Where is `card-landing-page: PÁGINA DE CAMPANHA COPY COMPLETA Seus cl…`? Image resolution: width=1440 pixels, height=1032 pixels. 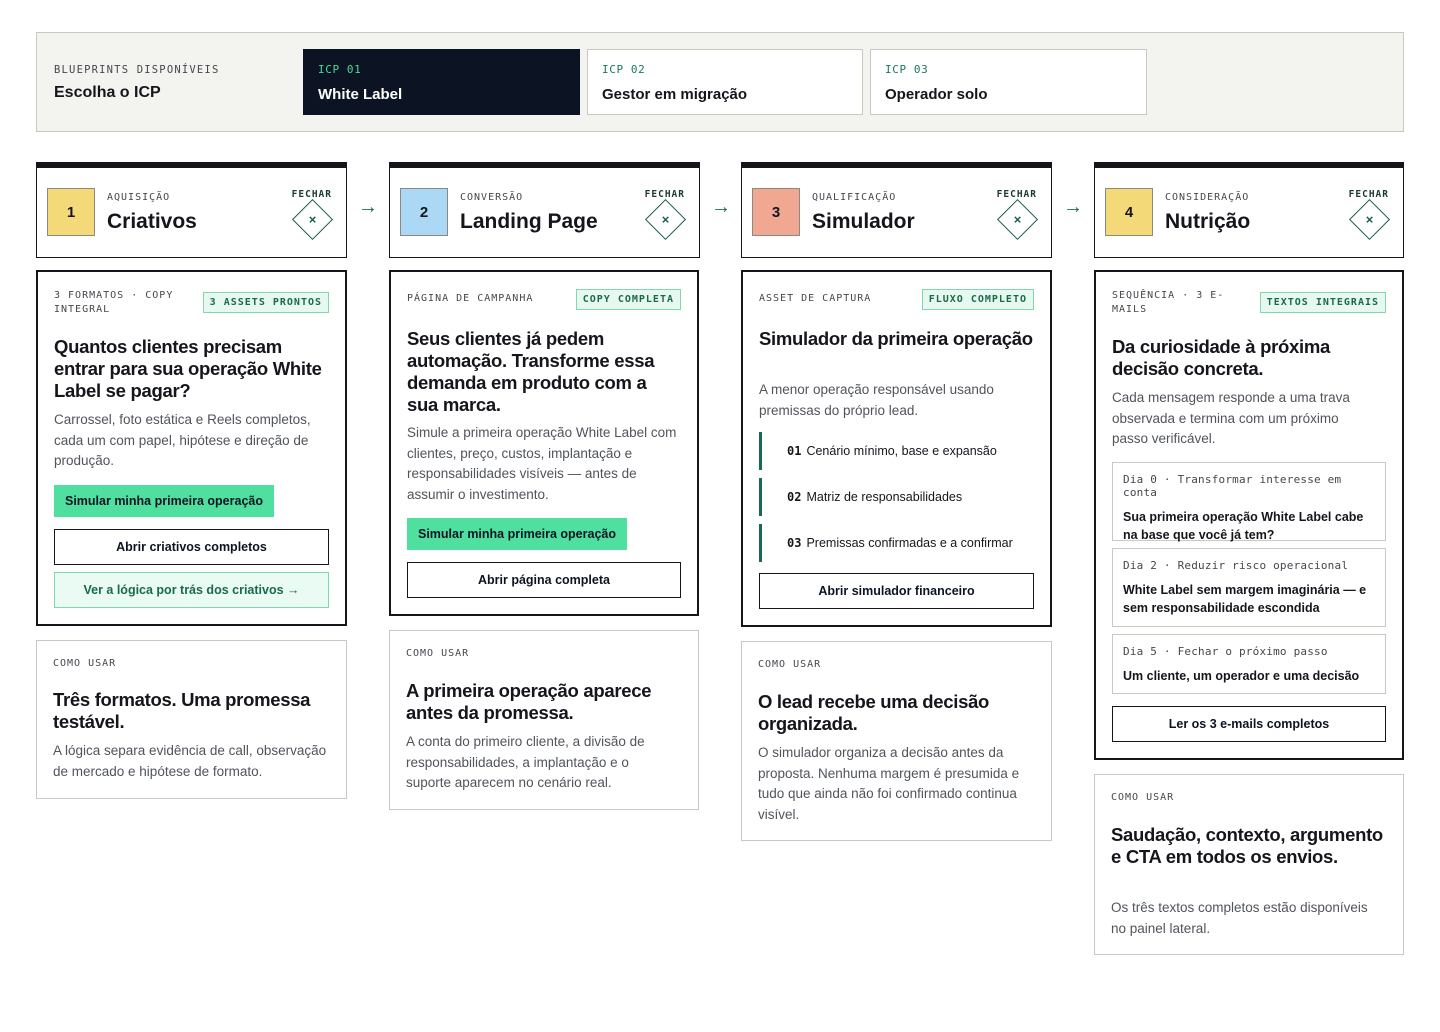
card-landing-page: PÁGINA DE CAMPANHA COPY COMPLETA Seus cl… is located at coordinates (544, 443).